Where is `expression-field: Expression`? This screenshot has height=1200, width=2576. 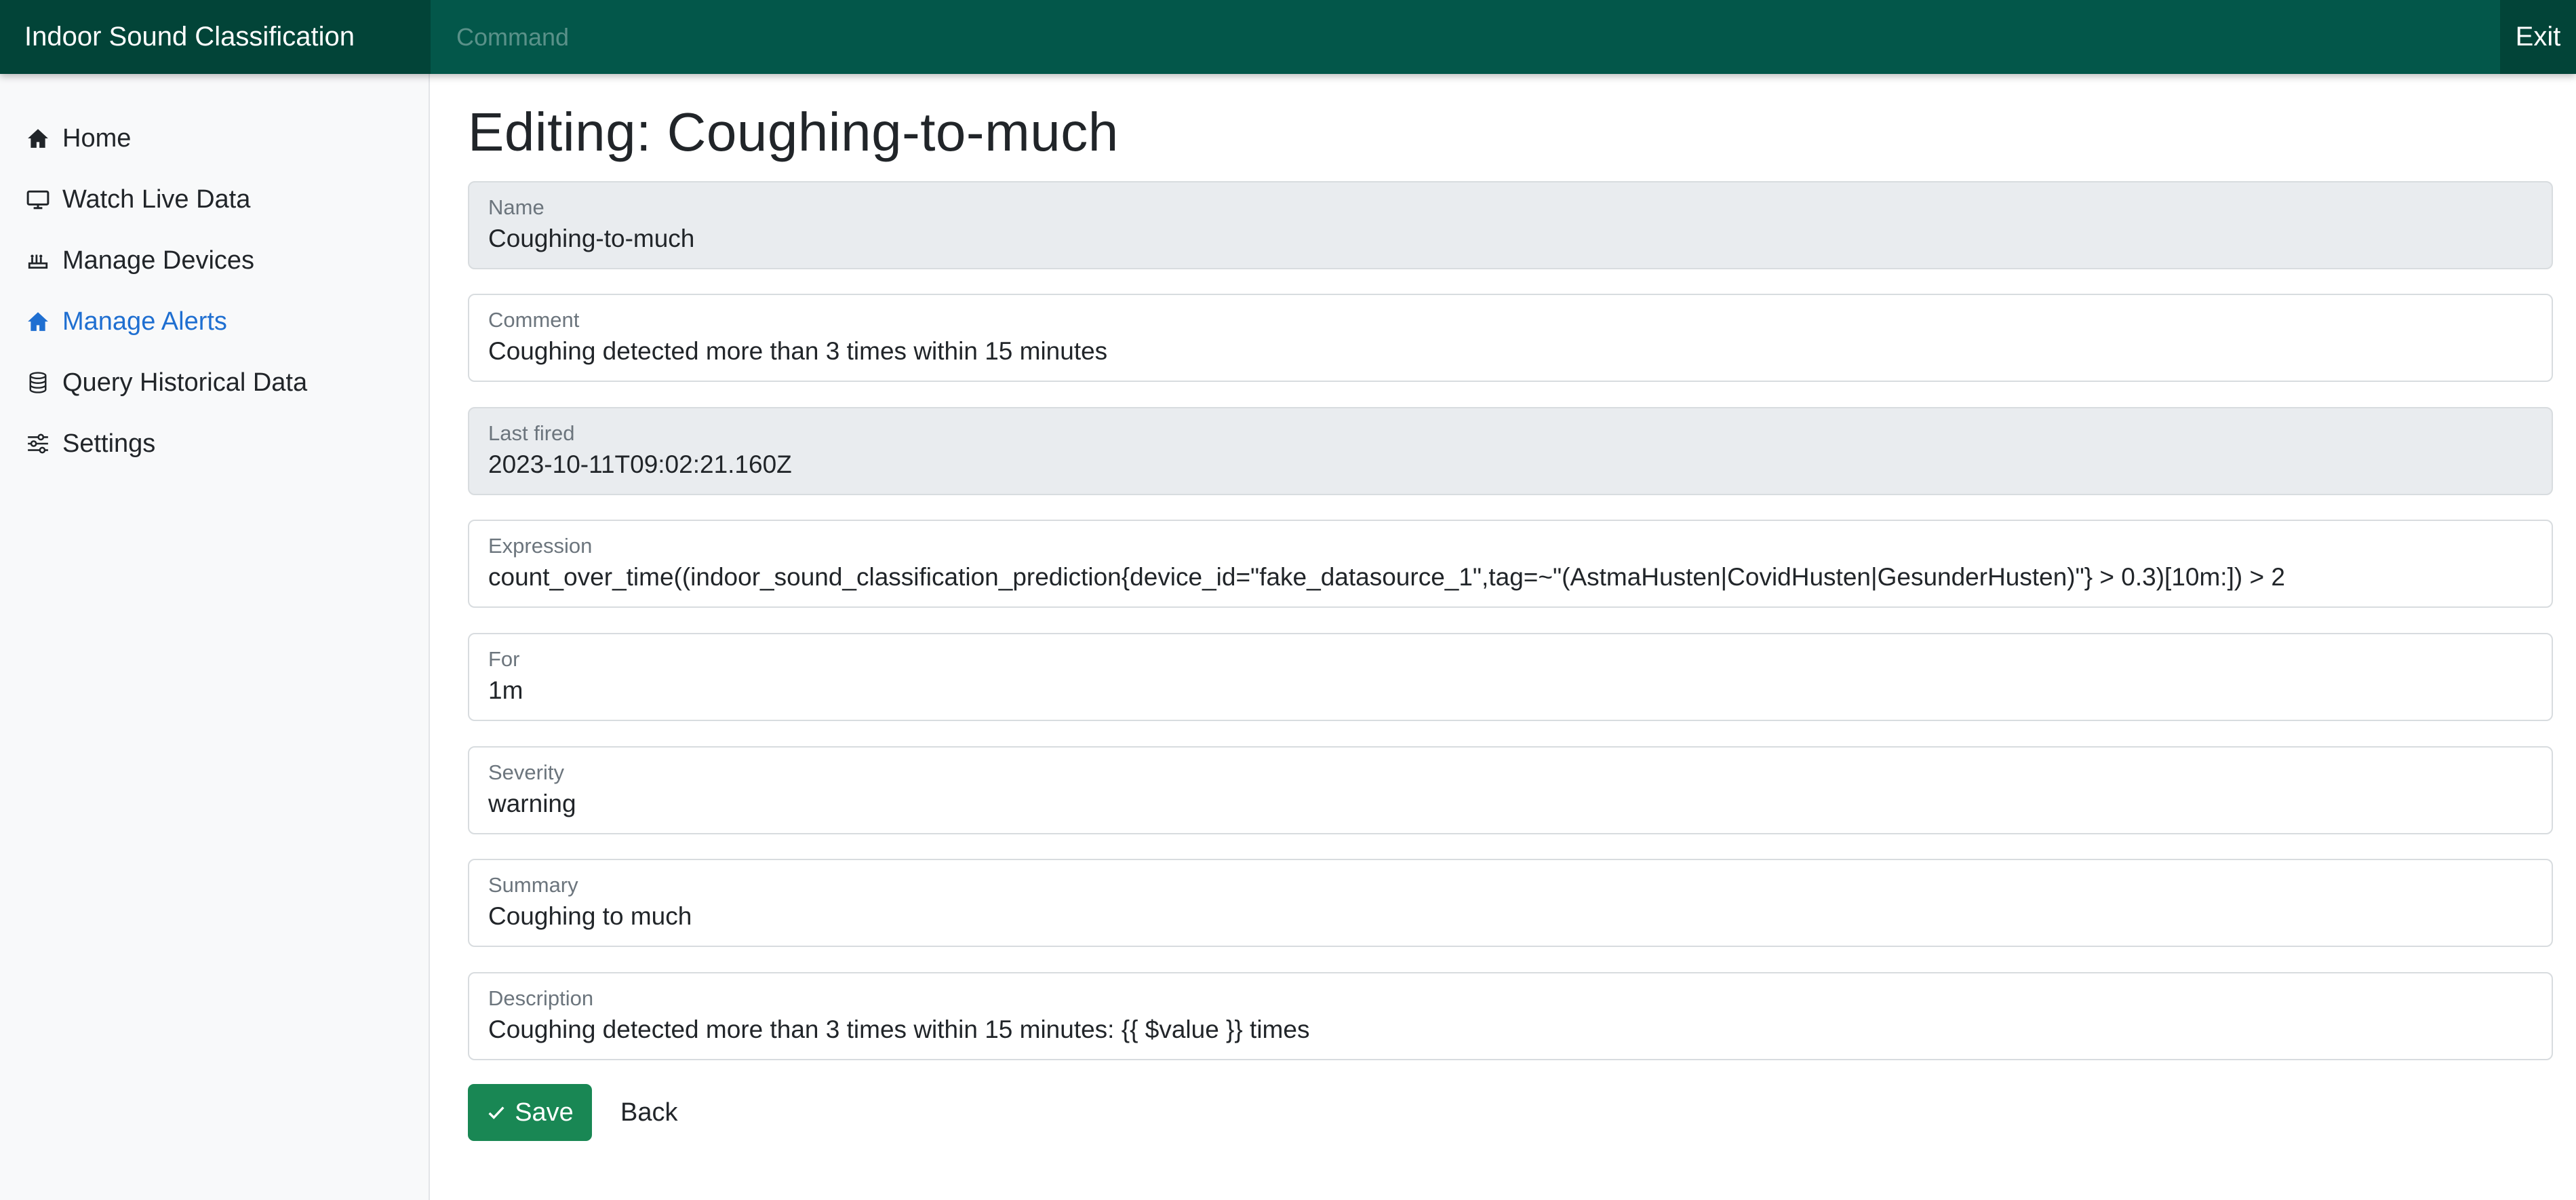 expression-field: Expression is located at coordinates (1511, 564).